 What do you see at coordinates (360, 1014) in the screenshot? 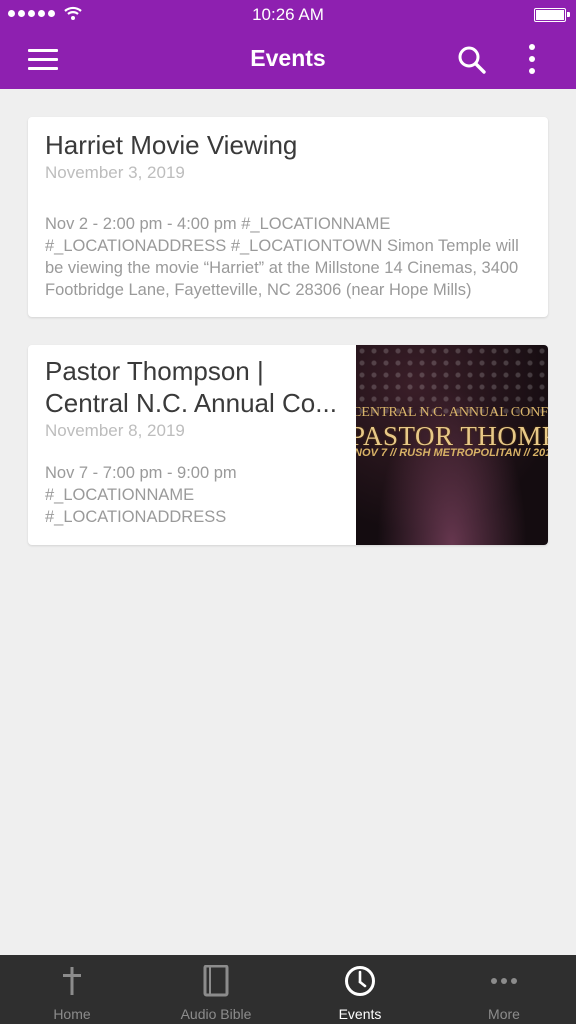
I see `tab-label: Events` at bounding box center [360, 1014].